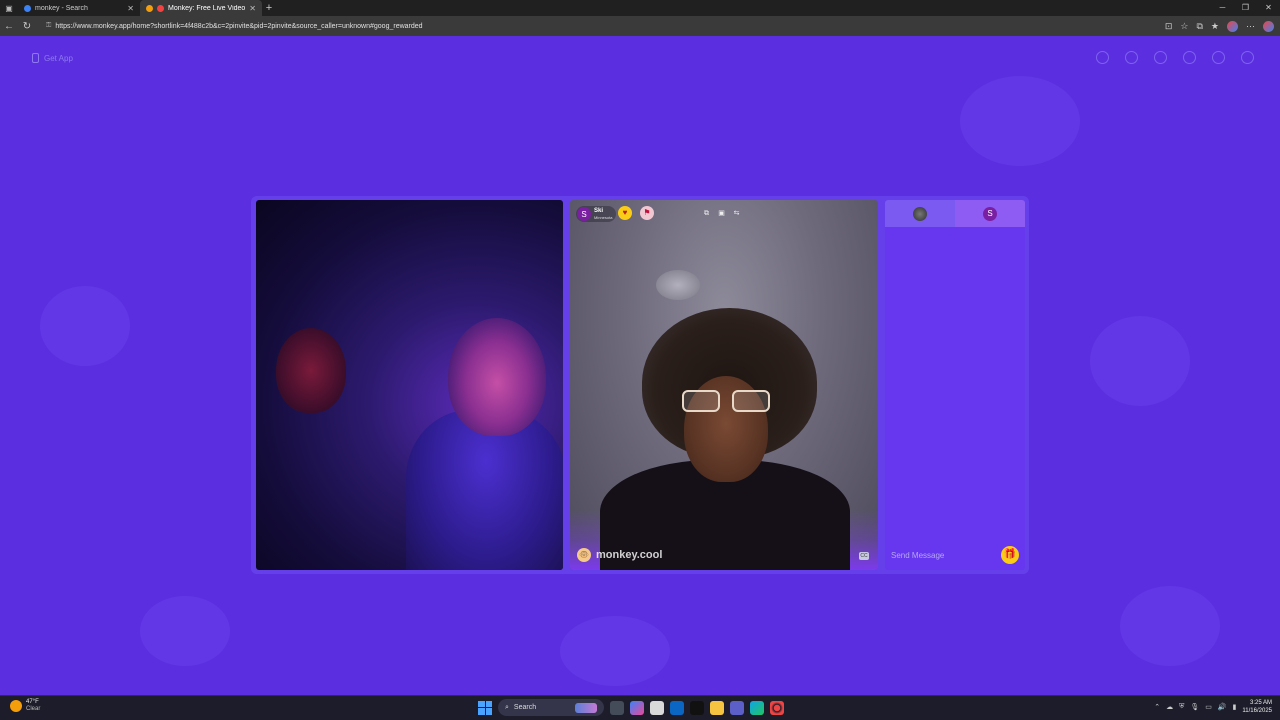 This screenshot has height=720, width=1280. Describe the element at coordinates (1213, 707) in the screenshot. I see `system-tray: ⌃ ☁ ⛨ 🎙 ▭ 🔊 ▮ 3:25 AM 11/16/2025` at that location.